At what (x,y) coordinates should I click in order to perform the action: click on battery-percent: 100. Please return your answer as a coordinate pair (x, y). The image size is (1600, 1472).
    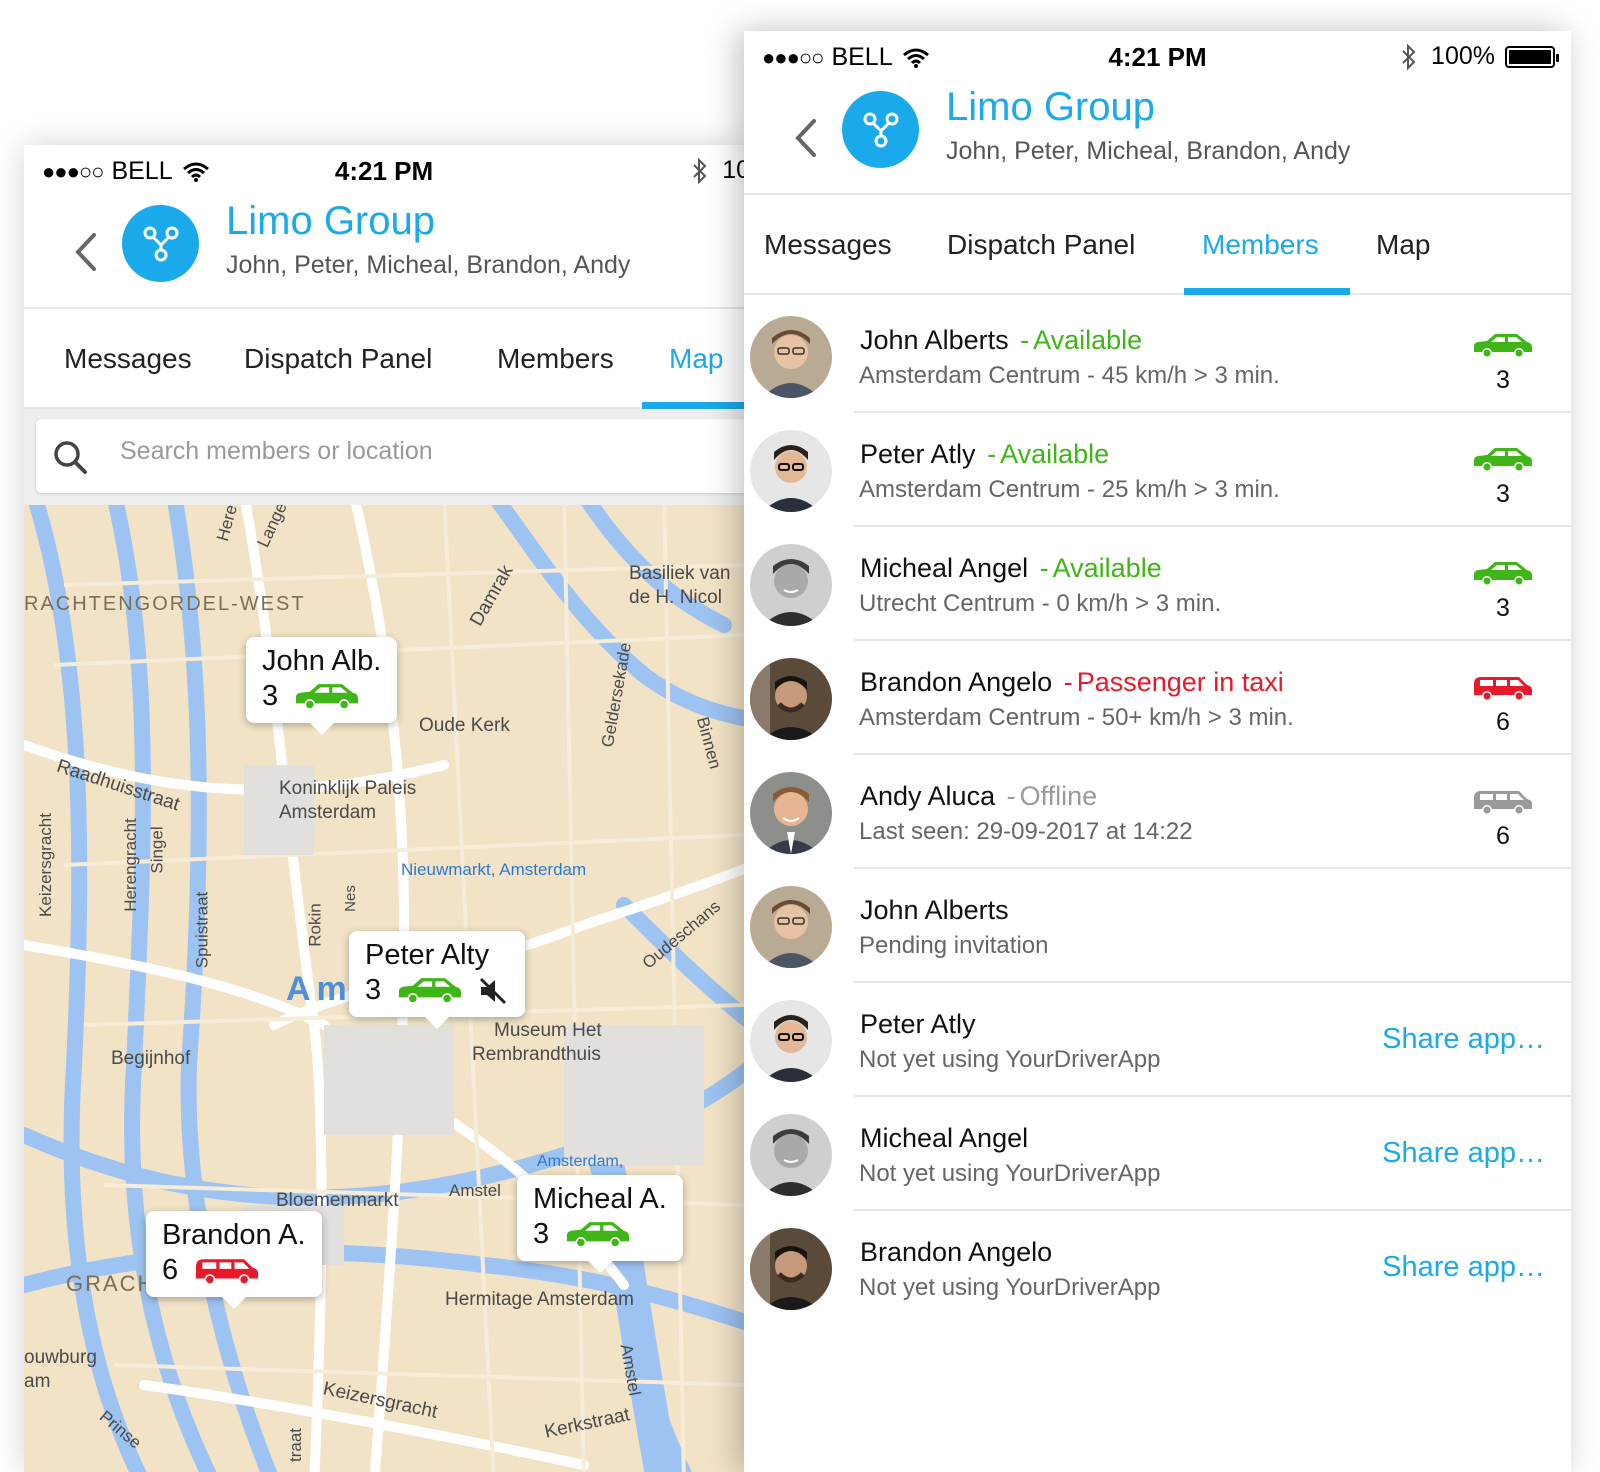
    Looking at the image, I should click on (733, 170).